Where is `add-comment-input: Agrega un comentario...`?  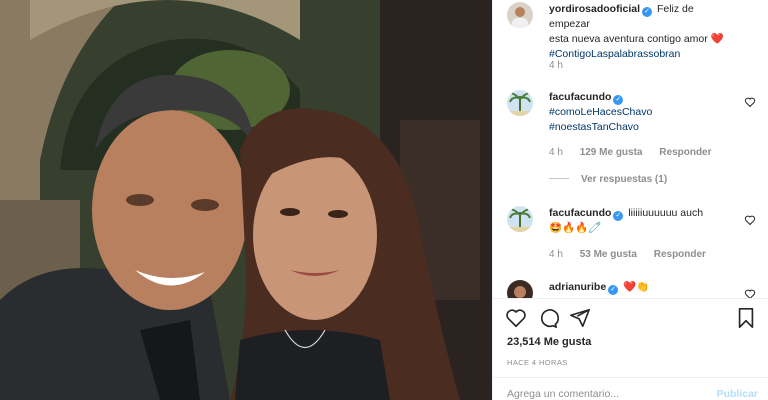
add-comment-input: Agrega un comentario... is located at coordinates (563, 394).